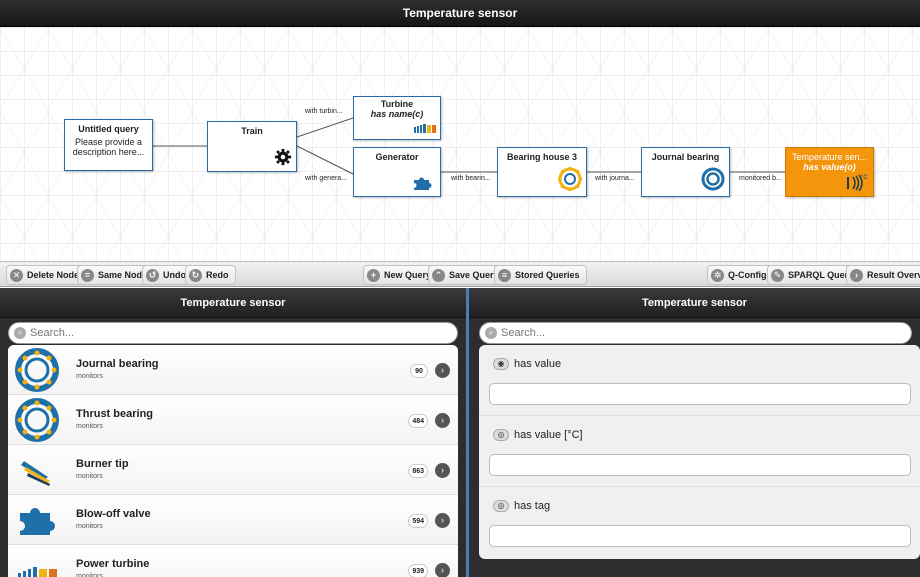  What do you see at coordinates (570, 179) in the screenshot?
I see `bearing-house-icon` at bounding box center [570, 179].